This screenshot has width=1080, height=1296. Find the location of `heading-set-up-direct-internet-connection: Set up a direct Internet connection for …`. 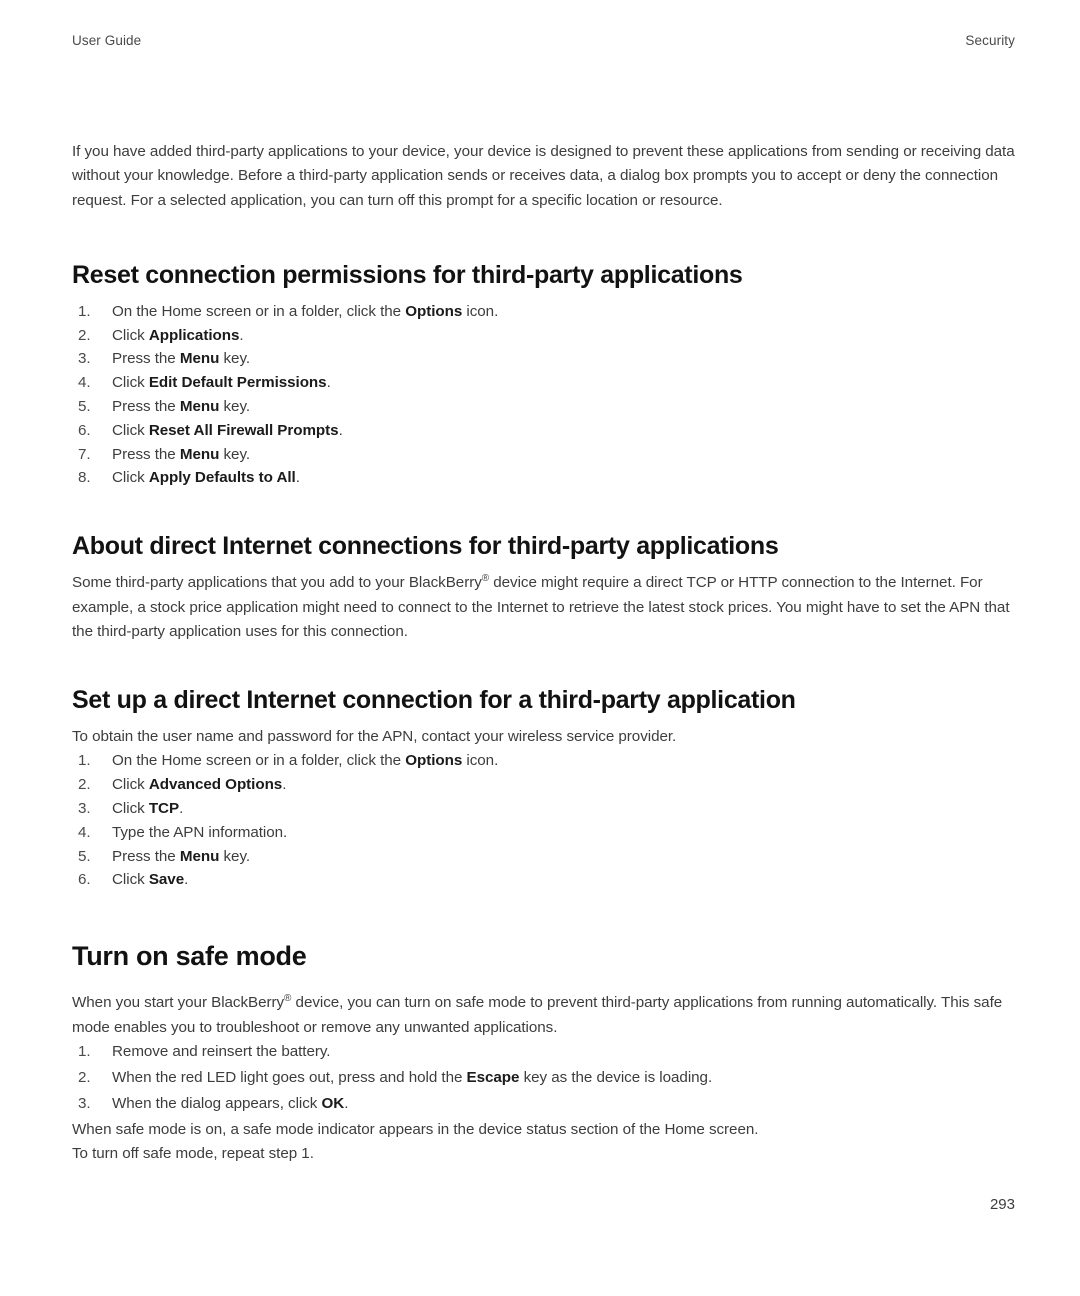

heading-set-up-direct-internet-connection: Set up a direct Internet connection for … is located at coordinates (434, 700).